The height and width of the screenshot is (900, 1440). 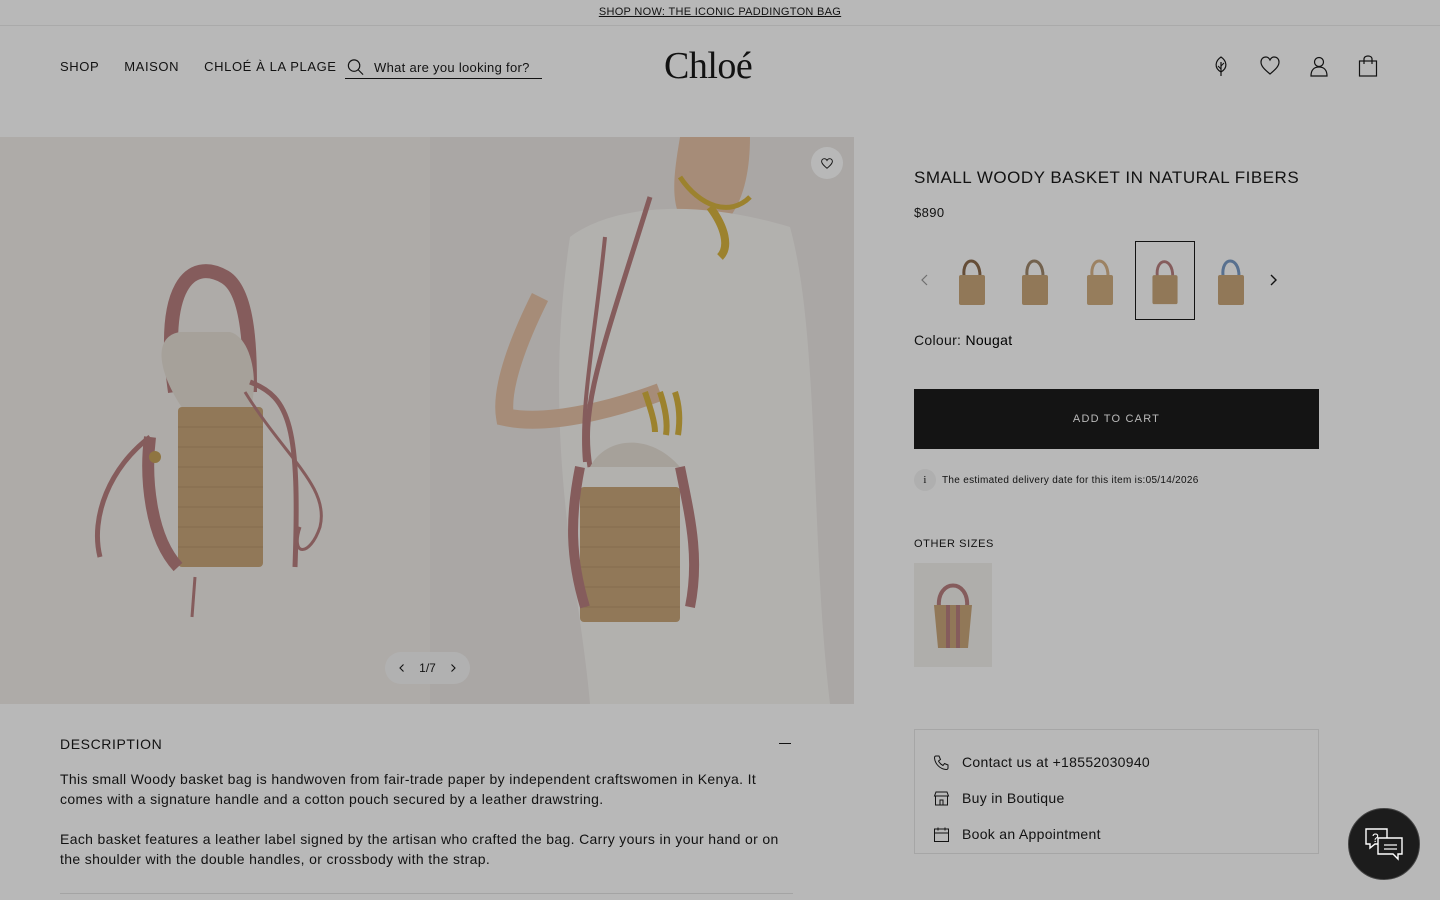 What do you see at coordinates (1319, 66) in the screenshot?
I see `account-icon` at bounding box center [1319, 66].